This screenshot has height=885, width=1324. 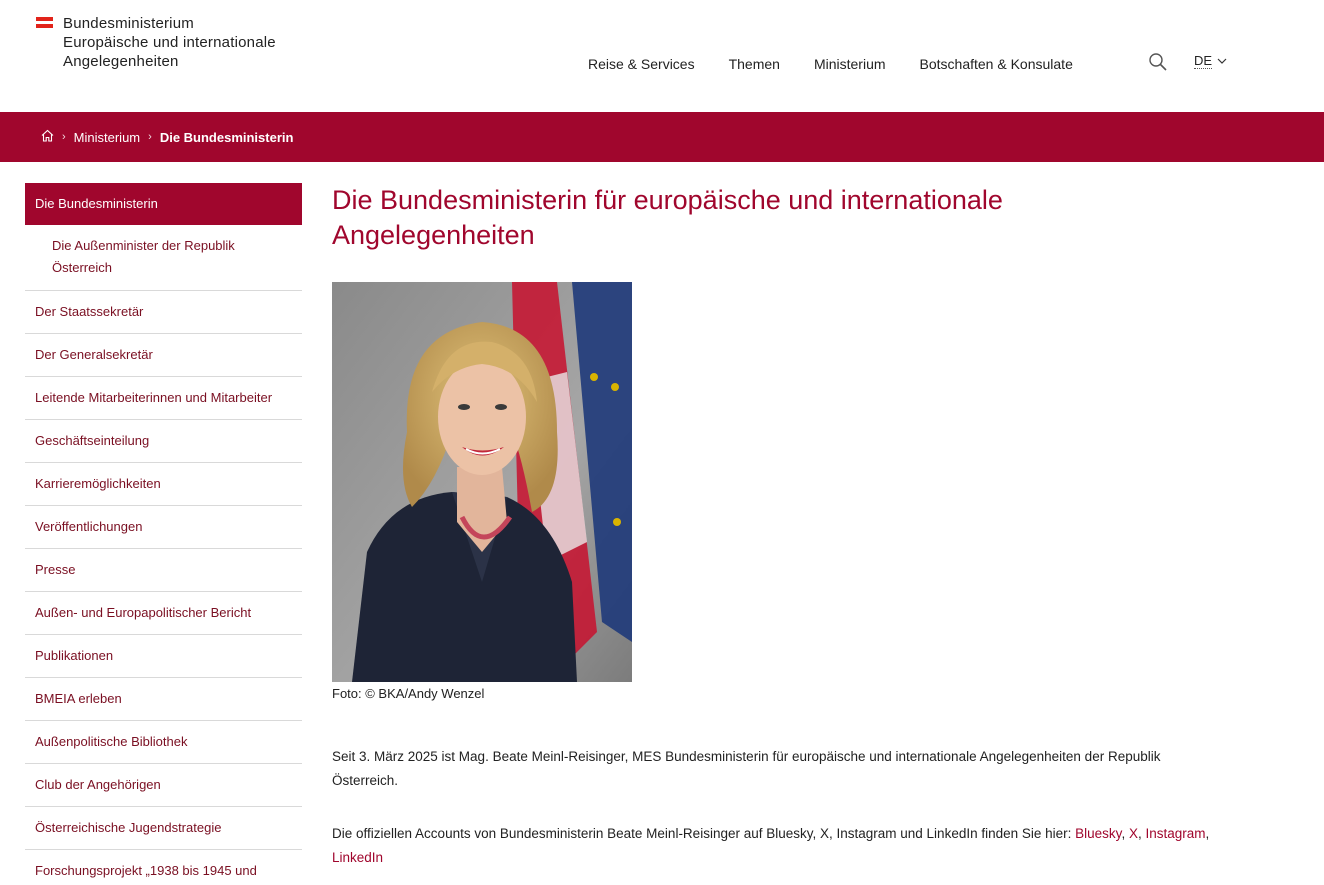 What do you see at coordinates (163, 441) in the screenshot?
I see `sidebar-item-geschaeftseinteilung: Geschäftseinteilung` at bounding box center [163, 441].